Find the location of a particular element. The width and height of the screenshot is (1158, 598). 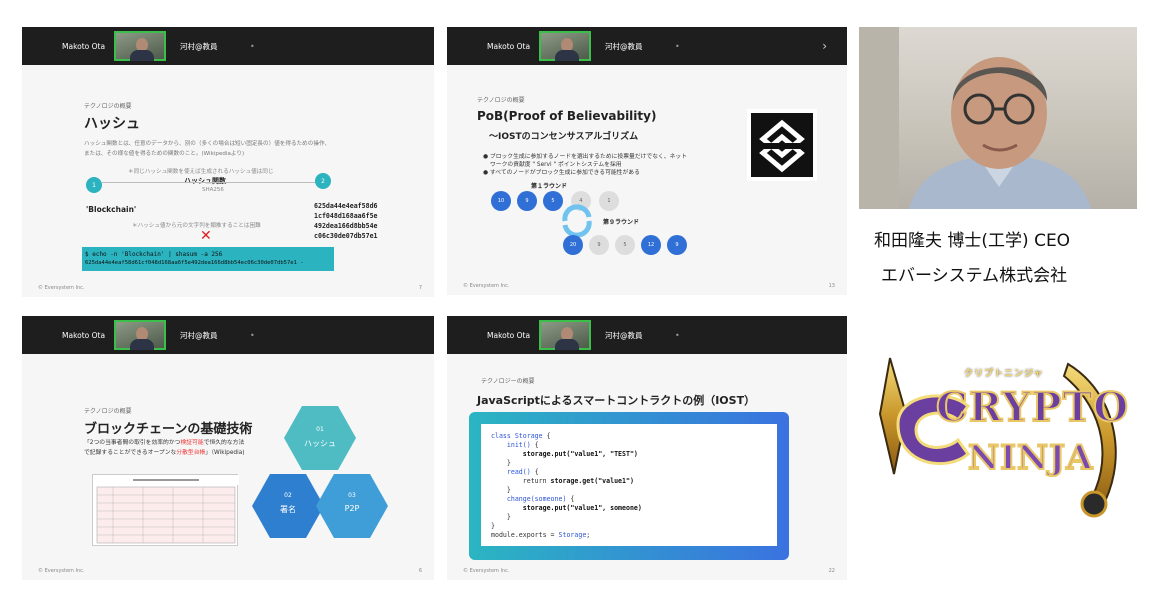

iost-logo-icon is located at coordinates (782, 145).